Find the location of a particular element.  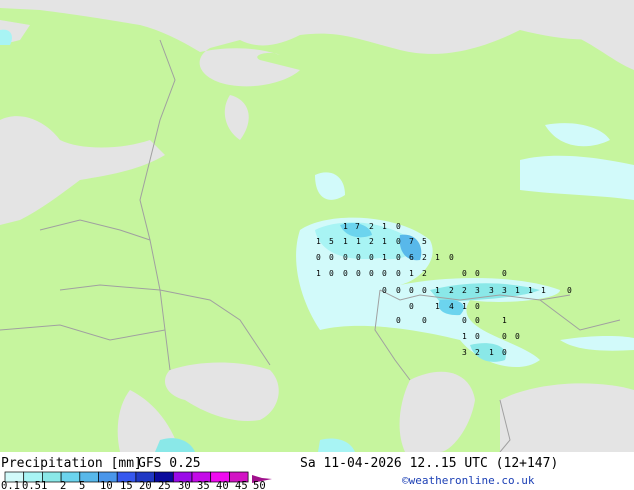

legend-label: 0.5 is located at coordinates (31, 485).